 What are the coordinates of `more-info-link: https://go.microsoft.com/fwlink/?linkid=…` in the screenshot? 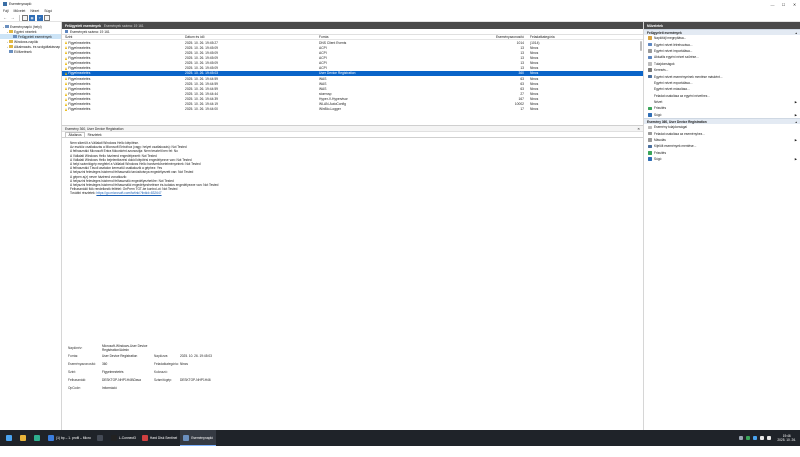 It's located at (128, 193).